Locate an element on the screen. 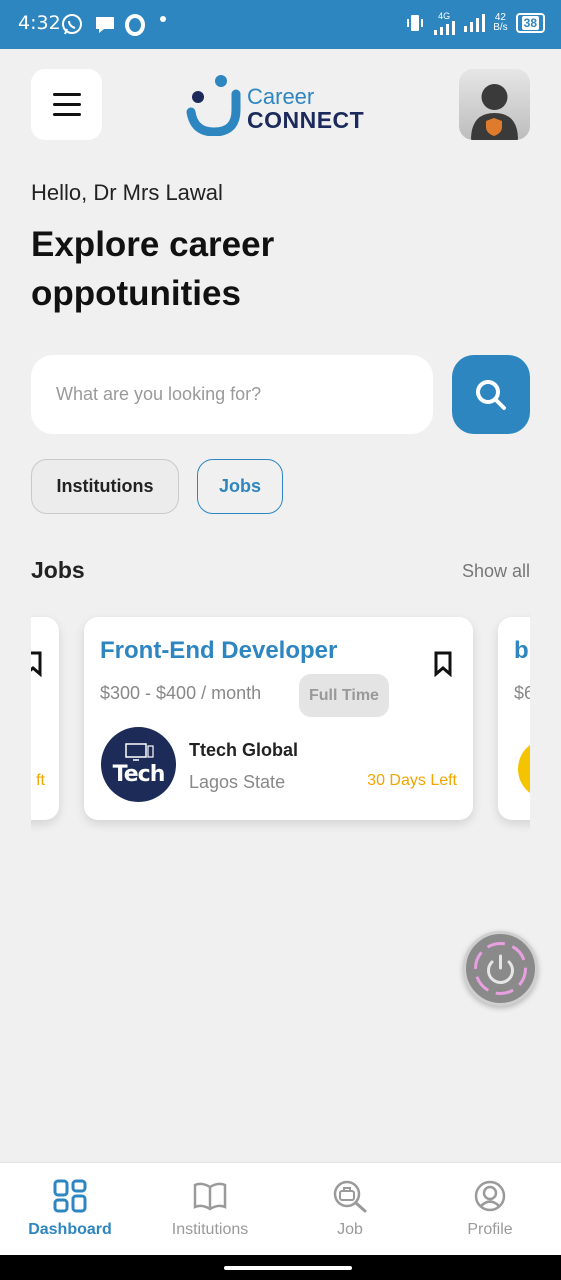 This screenshot has width=561, height=1280. job-salary-partial: $6 is located at coordinates (522, 693).